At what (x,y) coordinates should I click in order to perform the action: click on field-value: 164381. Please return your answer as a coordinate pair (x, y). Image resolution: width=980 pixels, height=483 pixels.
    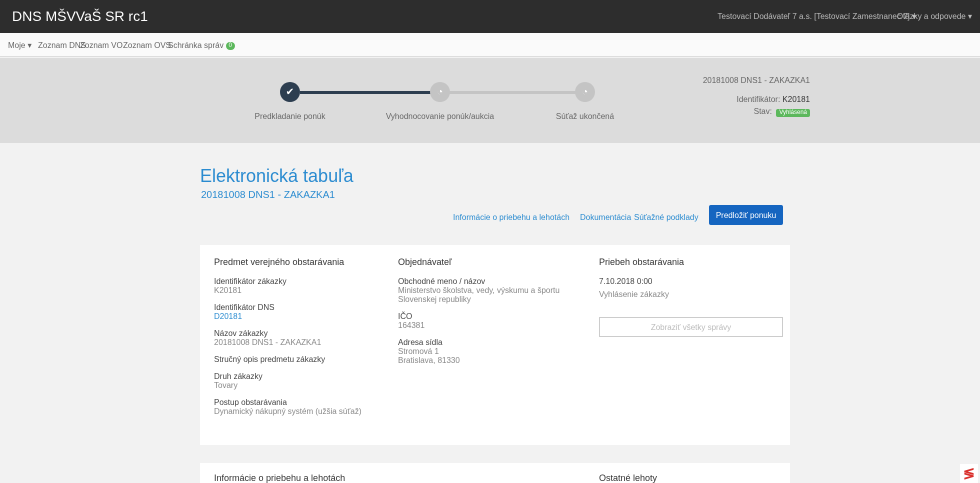
    Looking at the image, I should click on (411, 325).